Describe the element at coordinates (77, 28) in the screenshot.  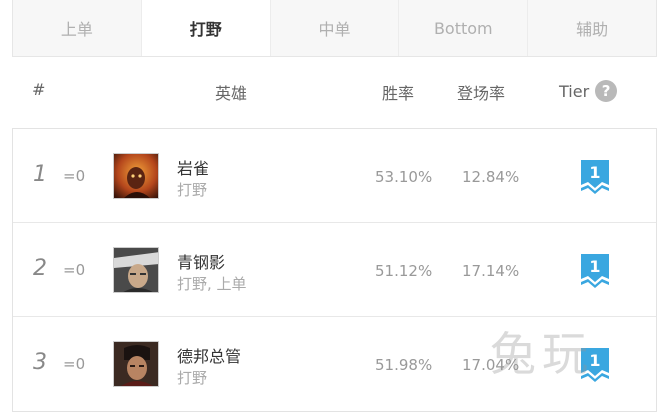
I see `tab-top: 上单` at that location.